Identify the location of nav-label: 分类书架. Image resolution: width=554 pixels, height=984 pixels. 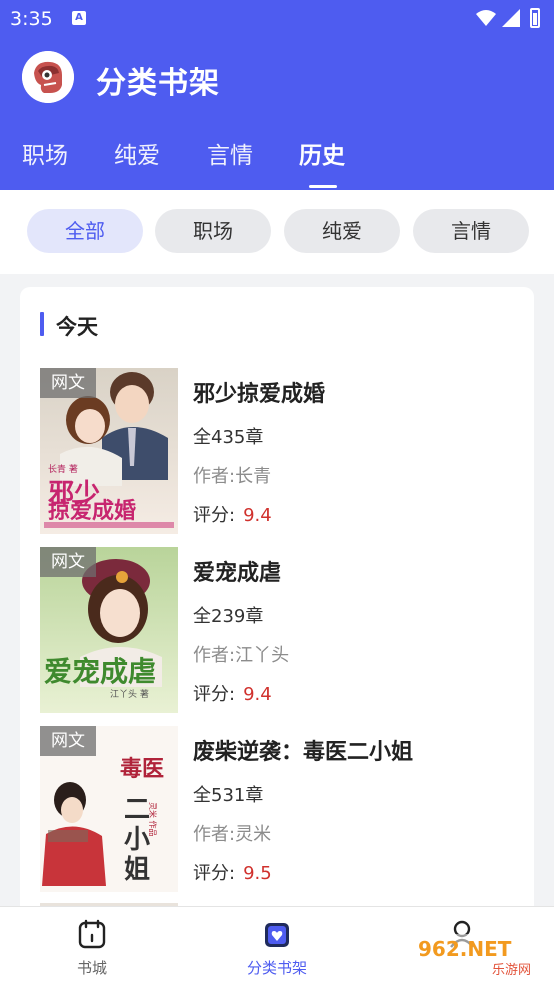
(276, 968).